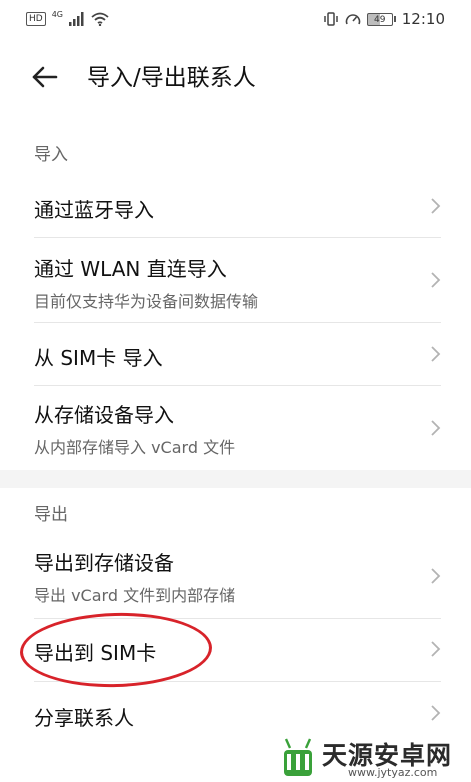  I want to click on item-title: 通过蓝牙导入, so click(94, 210).